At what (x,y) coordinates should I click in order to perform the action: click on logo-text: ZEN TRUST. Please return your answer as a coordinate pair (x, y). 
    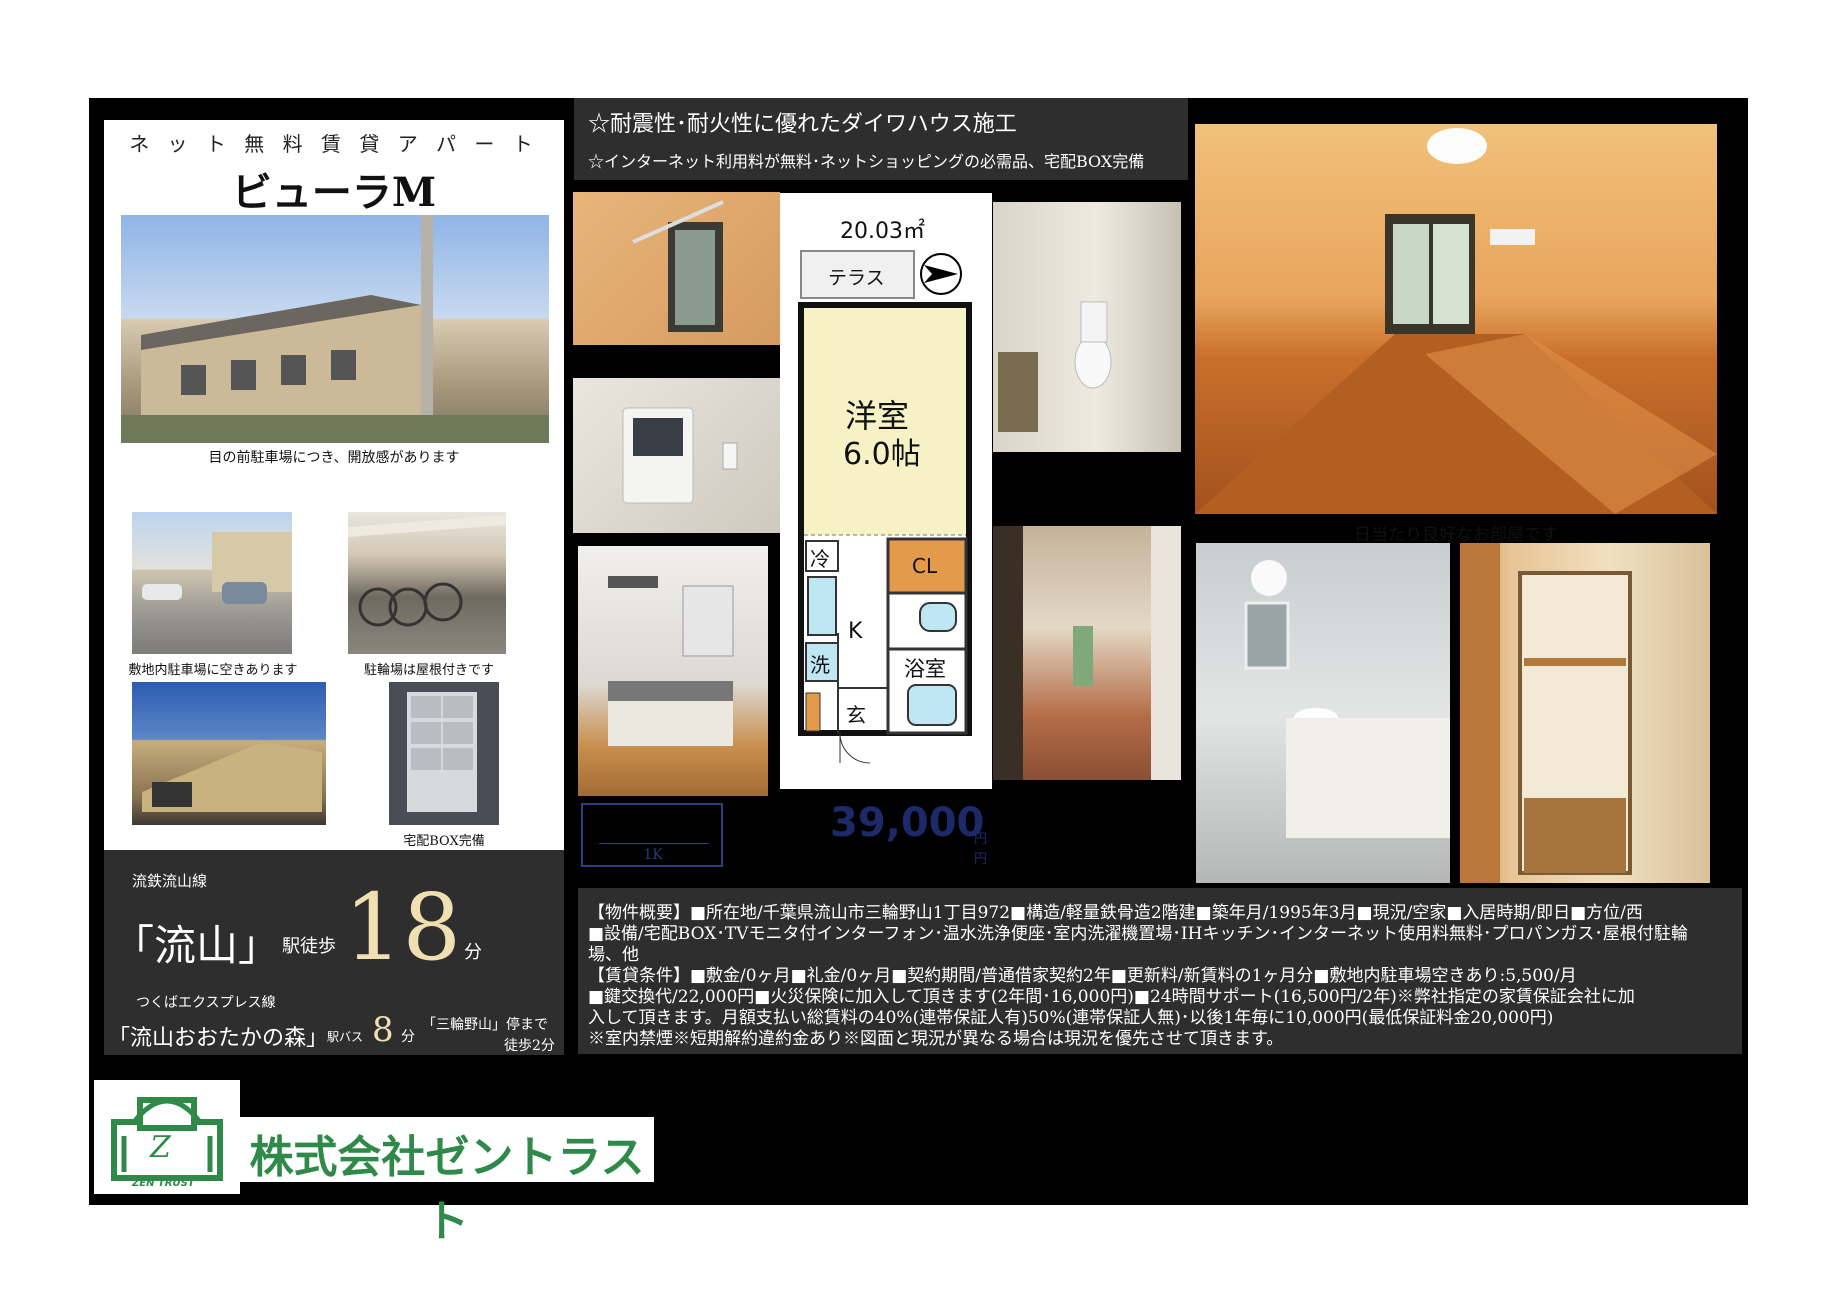
    Looking at the image, I should click on (163, 1183).